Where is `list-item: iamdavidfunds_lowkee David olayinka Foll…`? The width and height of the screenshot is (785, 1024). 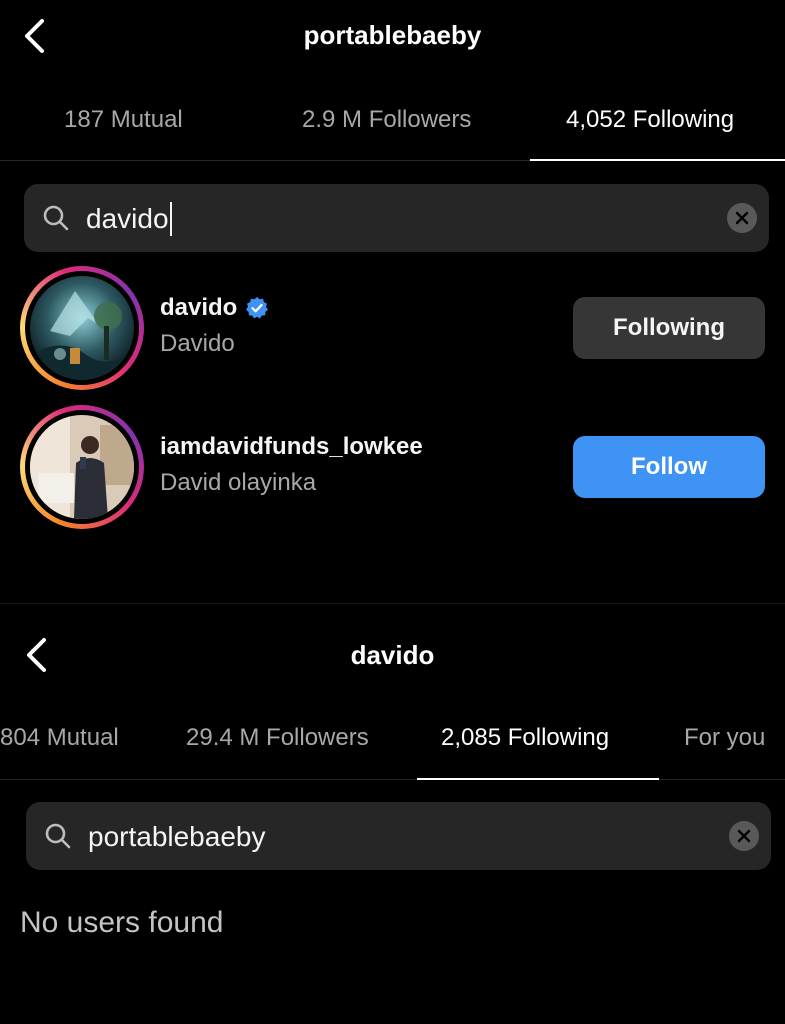
list-item: iamdavidfunds_lowkee David olayinka Foll… is located at coordinates (392, 467).